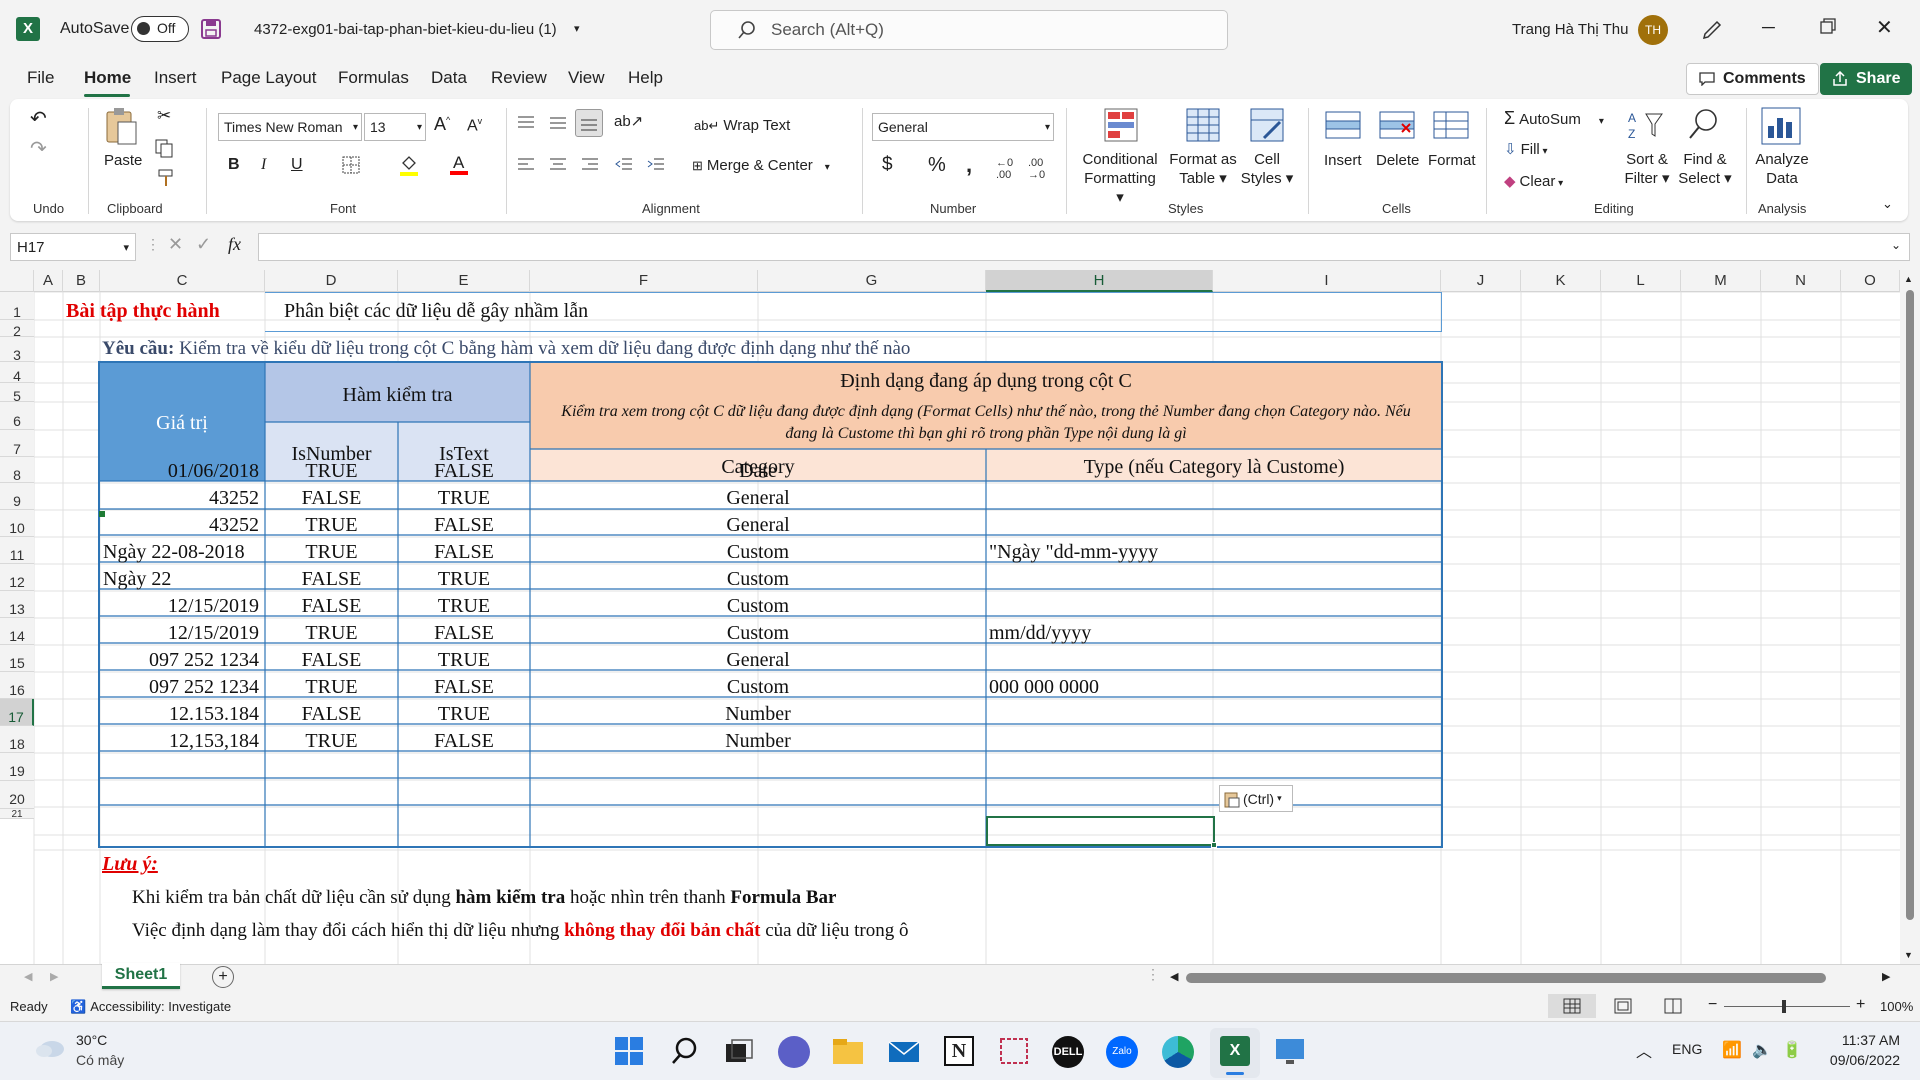  Describe the element at coordinates (351, 165) in the screenshot. I see `borders-icon` at that location.